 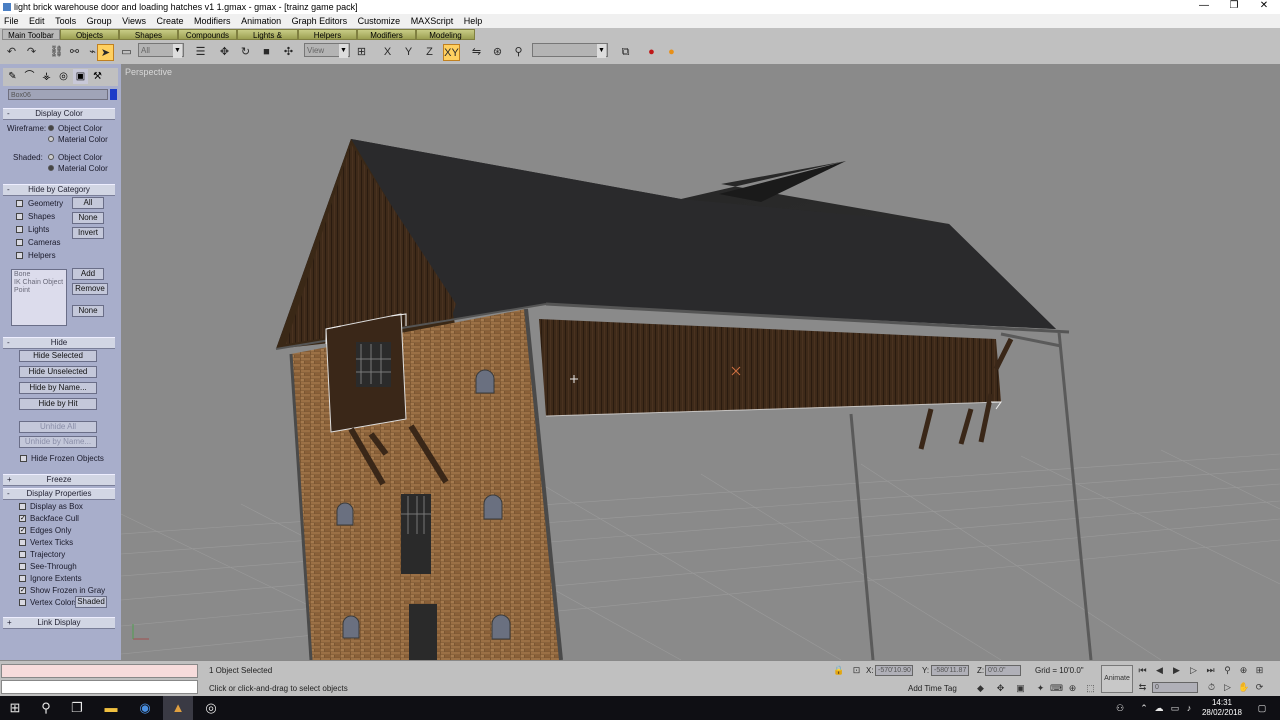 I want to click on object-name-field: Box06, so click(x=58, y=94).